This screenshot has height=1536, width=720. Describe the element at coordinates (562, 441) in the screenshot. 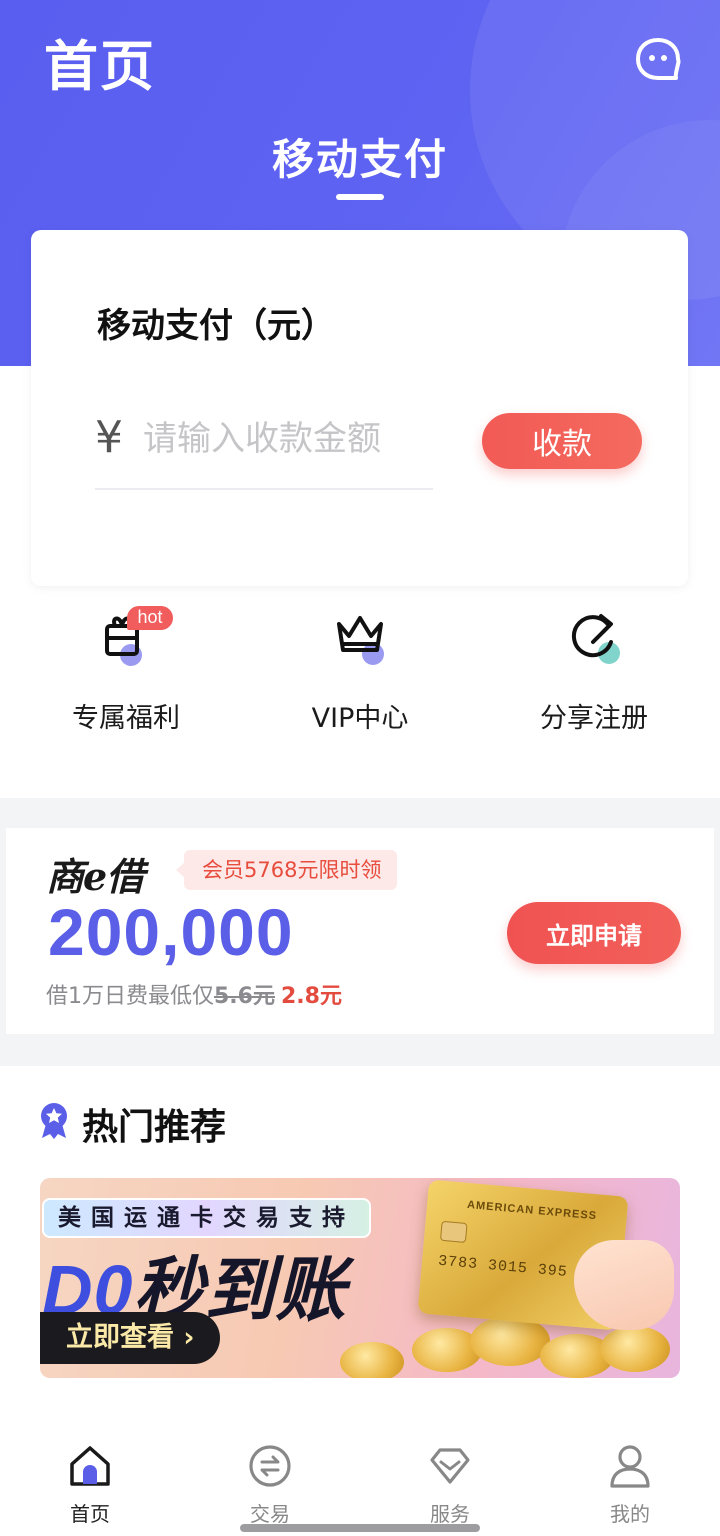

I see `collect-button: 收款` at that location.